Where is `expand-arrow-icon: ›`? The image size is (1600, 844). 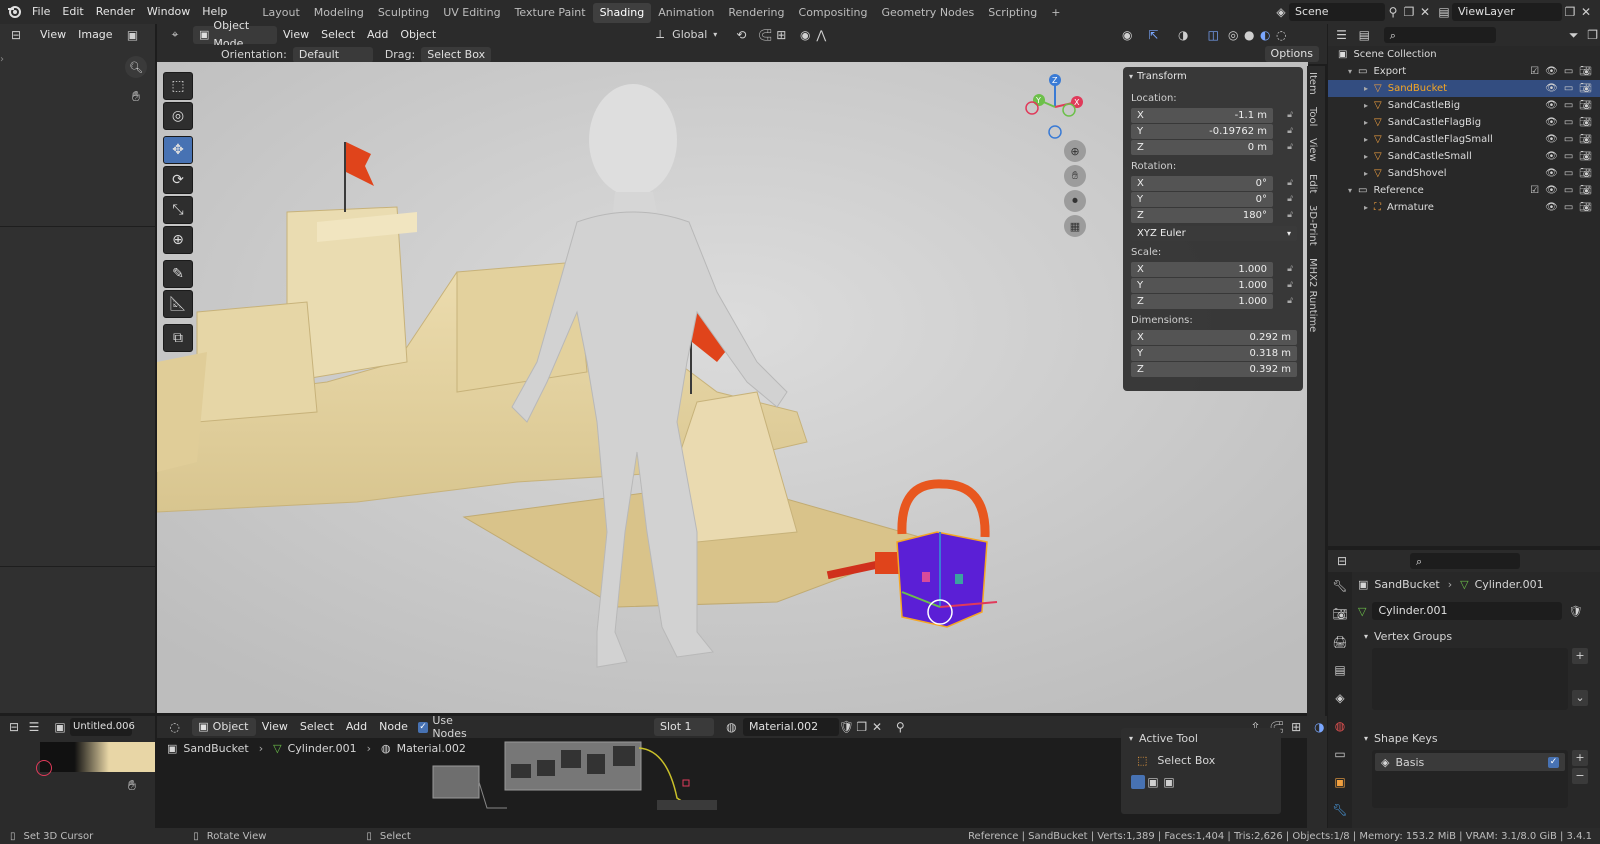
expand-arrow-icon: › is located at coordinates (2, 59).